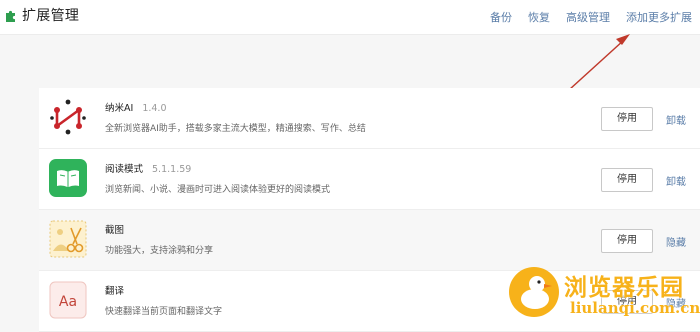 Image resolution: width=700 pixels, height=332 pixels. What do you see at coordinates (148, 169) in the screenshot?
I see `extension-name: 阅读模式 5.1.1.59` at bounding box center [148, 169].